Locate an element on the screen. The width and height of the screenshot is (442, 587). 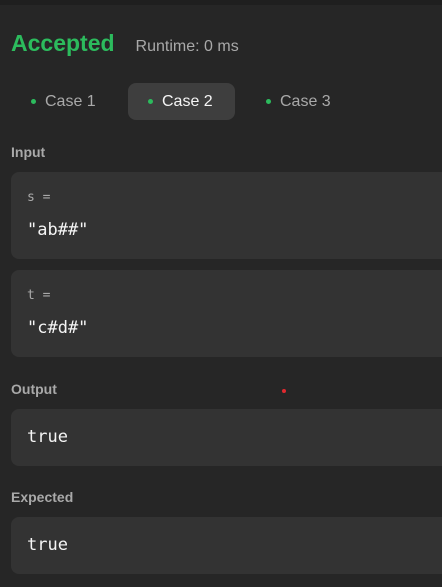
result-header: Accepted Runtime: 0 ms is located at coordinates (125, 43).